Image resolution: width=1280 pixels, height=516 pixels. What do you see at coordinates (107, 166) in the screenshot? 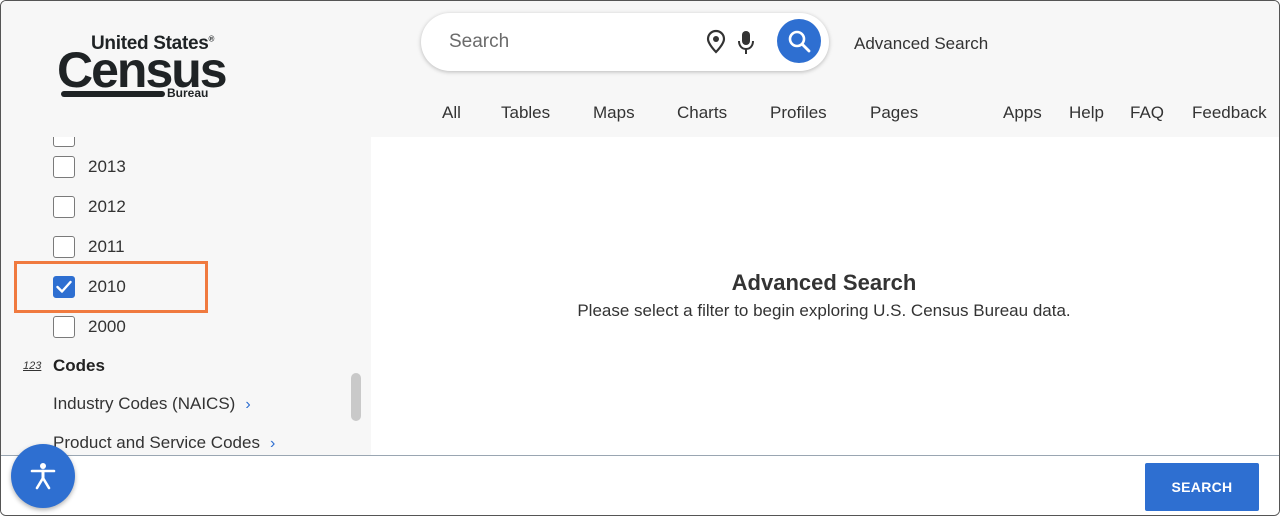
I see `year-label: 2013` at bounding box center [107, 166].